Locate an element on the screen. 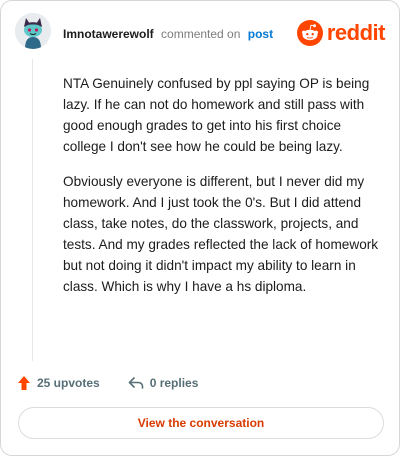  upvote-count: 25 upvotes is located at coordinates (68, 383).